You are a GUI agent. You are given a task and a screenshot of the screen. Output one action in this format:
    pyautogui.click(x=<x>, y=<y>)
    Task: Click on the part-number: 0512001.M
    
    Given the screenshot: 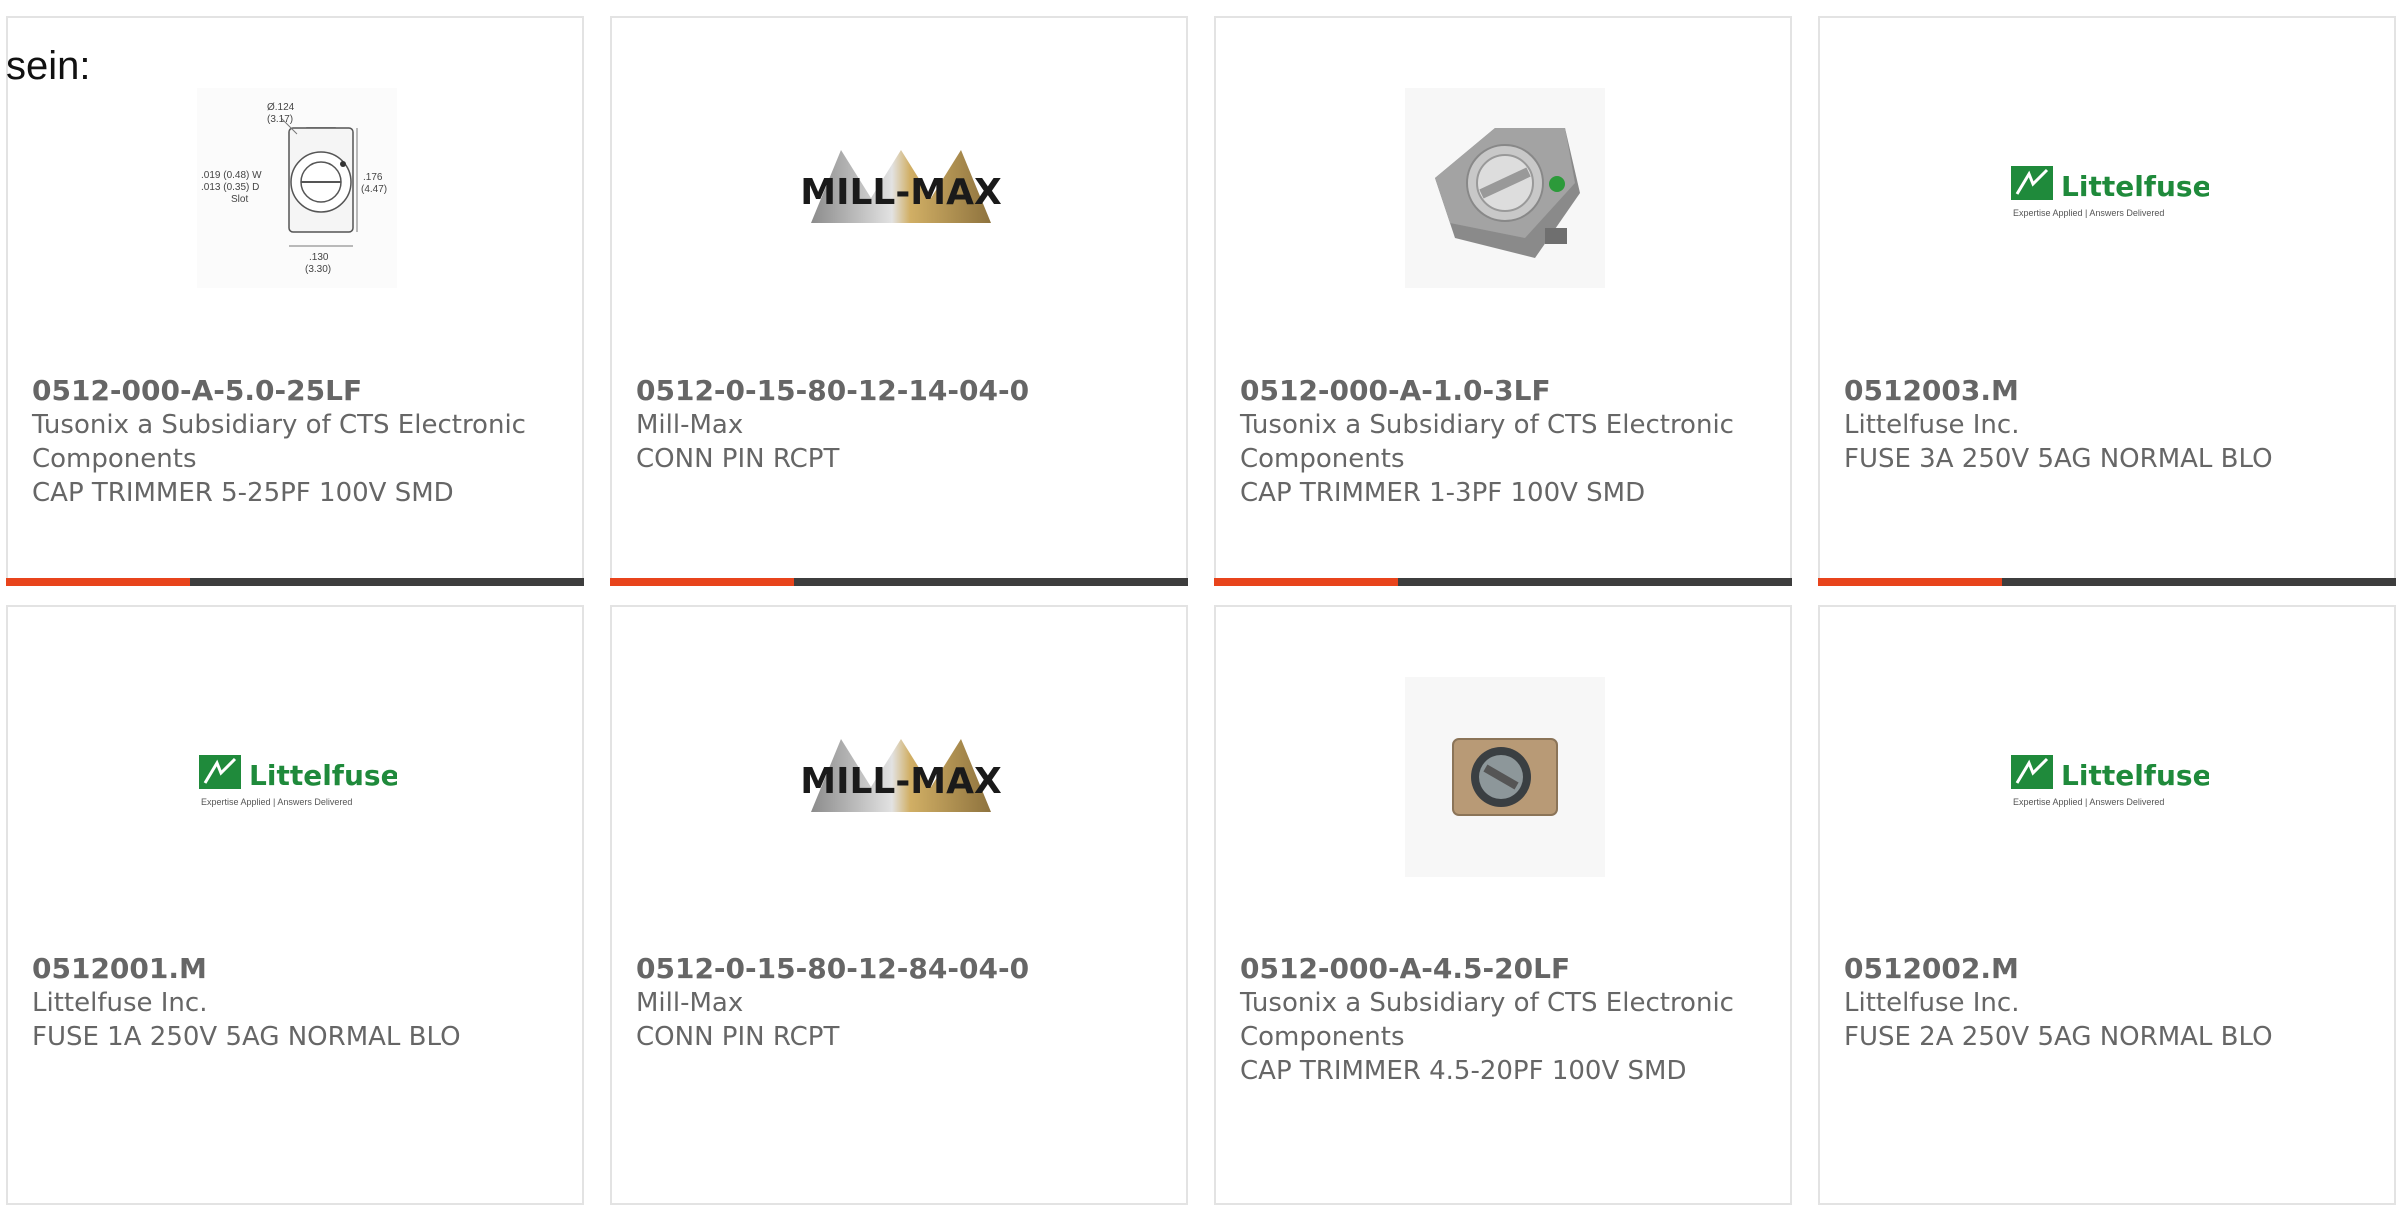 What is the action you would take?
    pyautogui.click(x=295, y=969)
    